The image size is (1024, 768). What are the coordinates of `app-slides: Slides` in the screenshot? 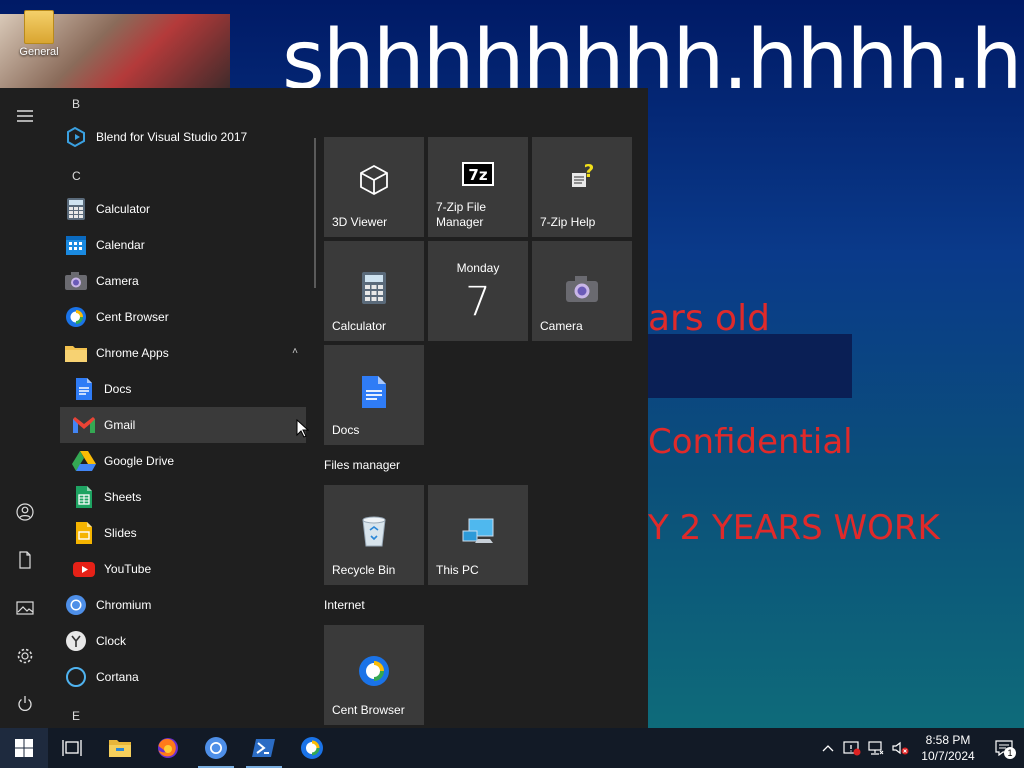 It's located at (183, 533).